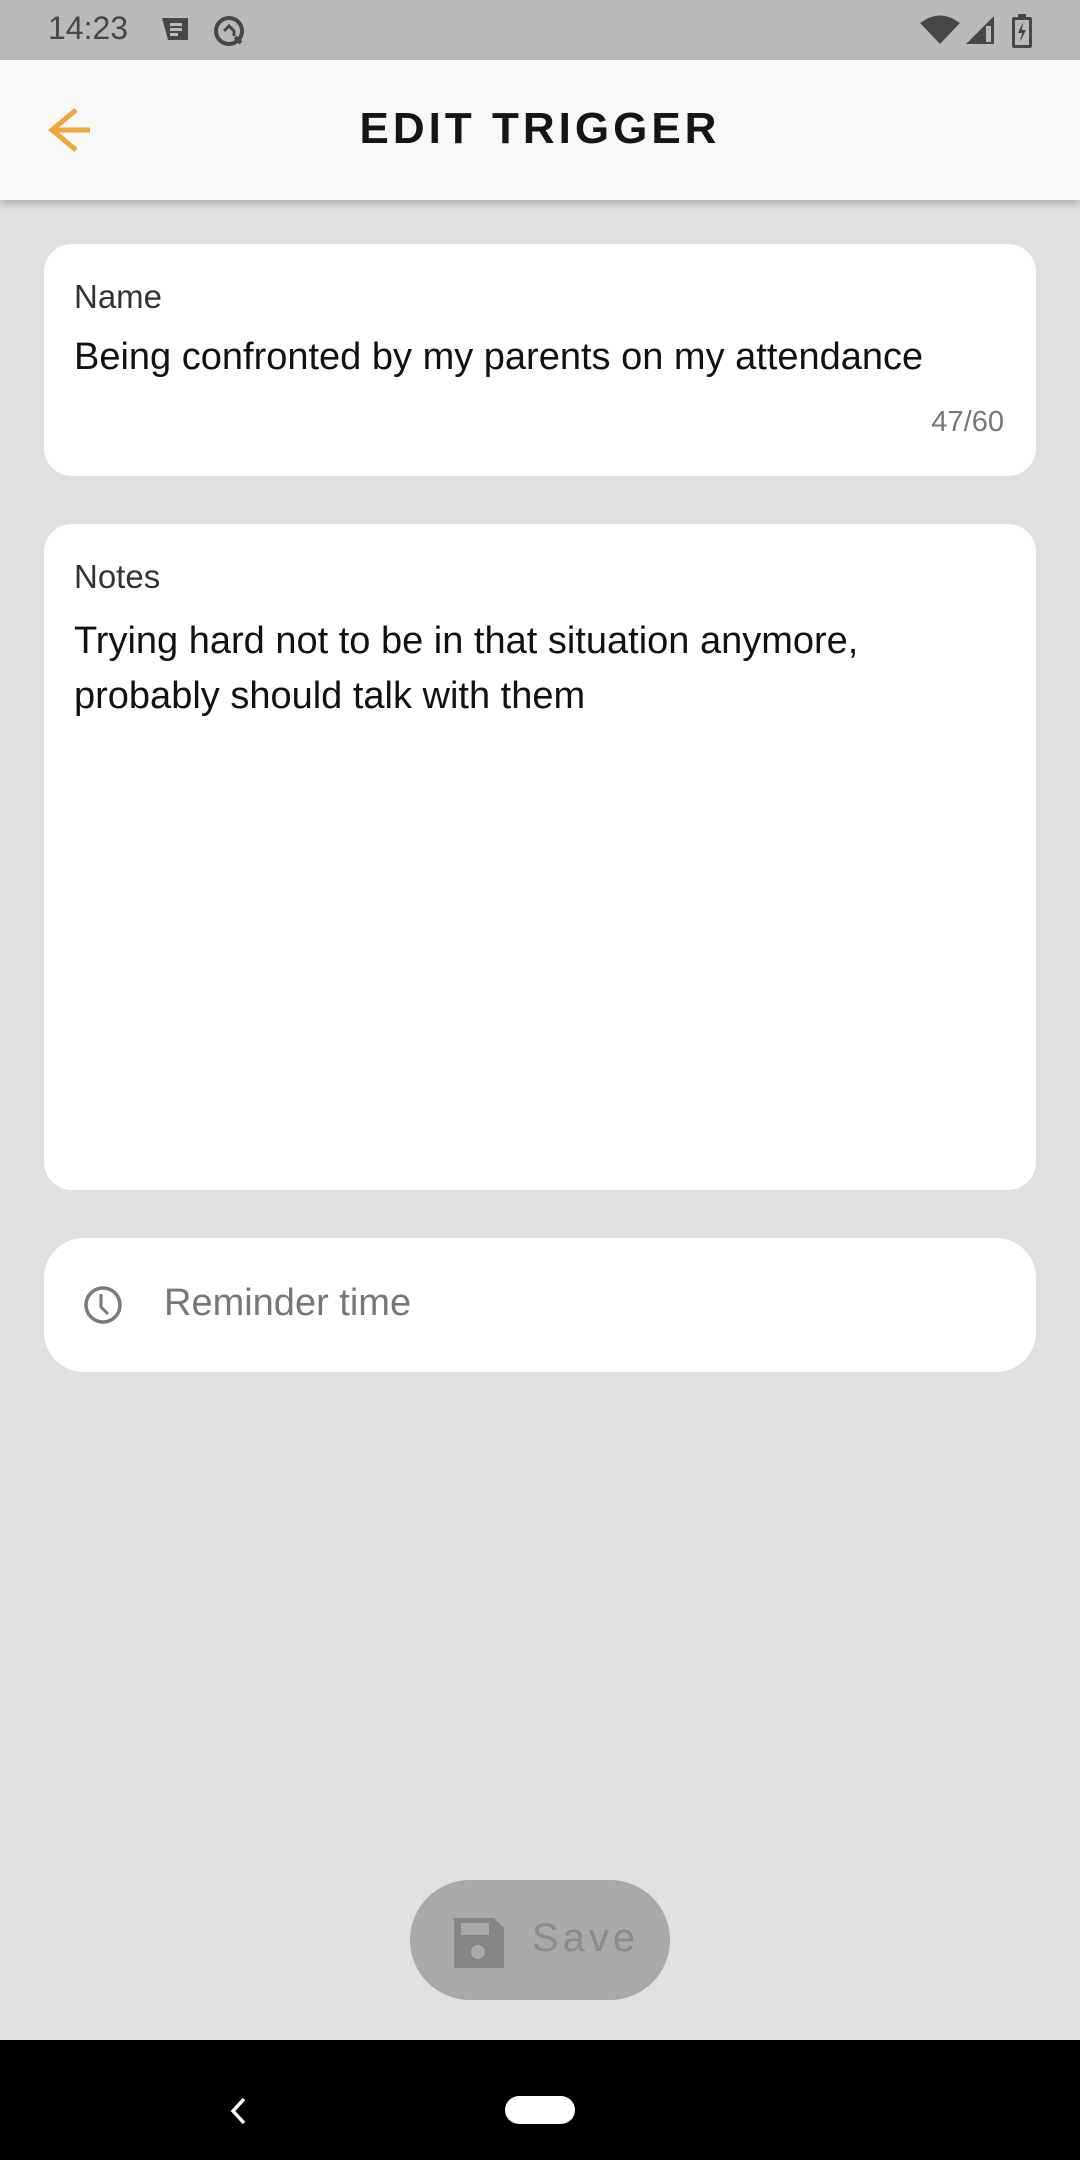 The width and height of the screenshot is (1080, 2160). Describe the element at coordinates (1022, 31) in the screenshot. I see `battery-charging-icon` at that location.